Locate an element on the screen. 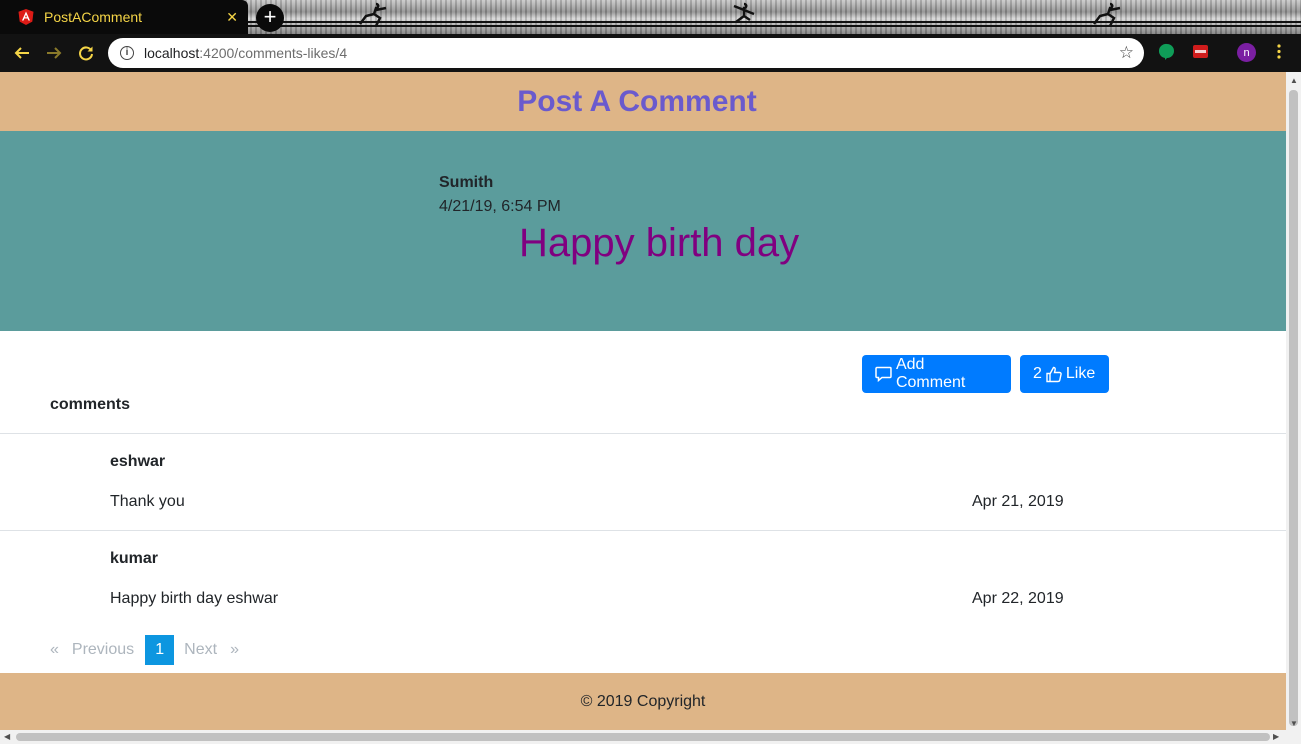 The width and height of the screenshot is (1301, 744). page-footer: © 2019 Copyright is located at coordinates (643, 701).